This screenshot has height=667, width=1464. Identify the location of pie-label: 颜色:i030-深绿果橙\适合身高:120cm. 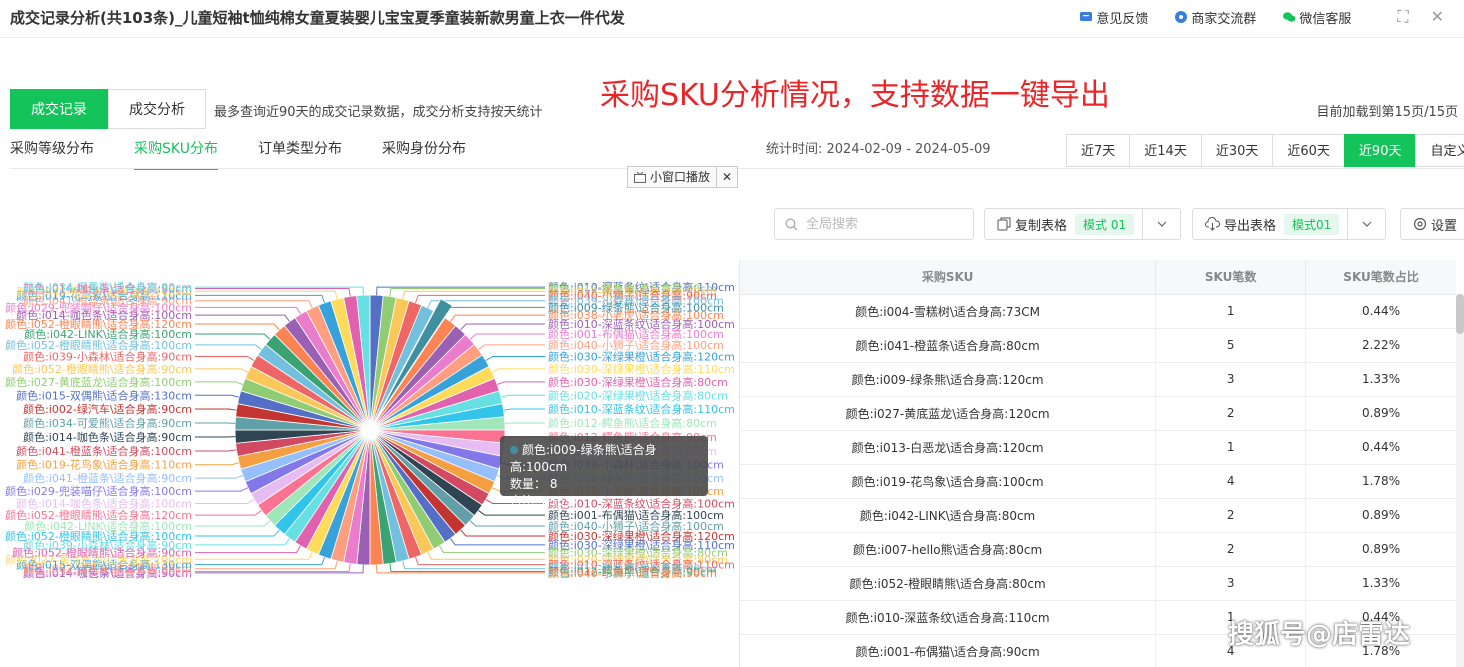
(641, 356).